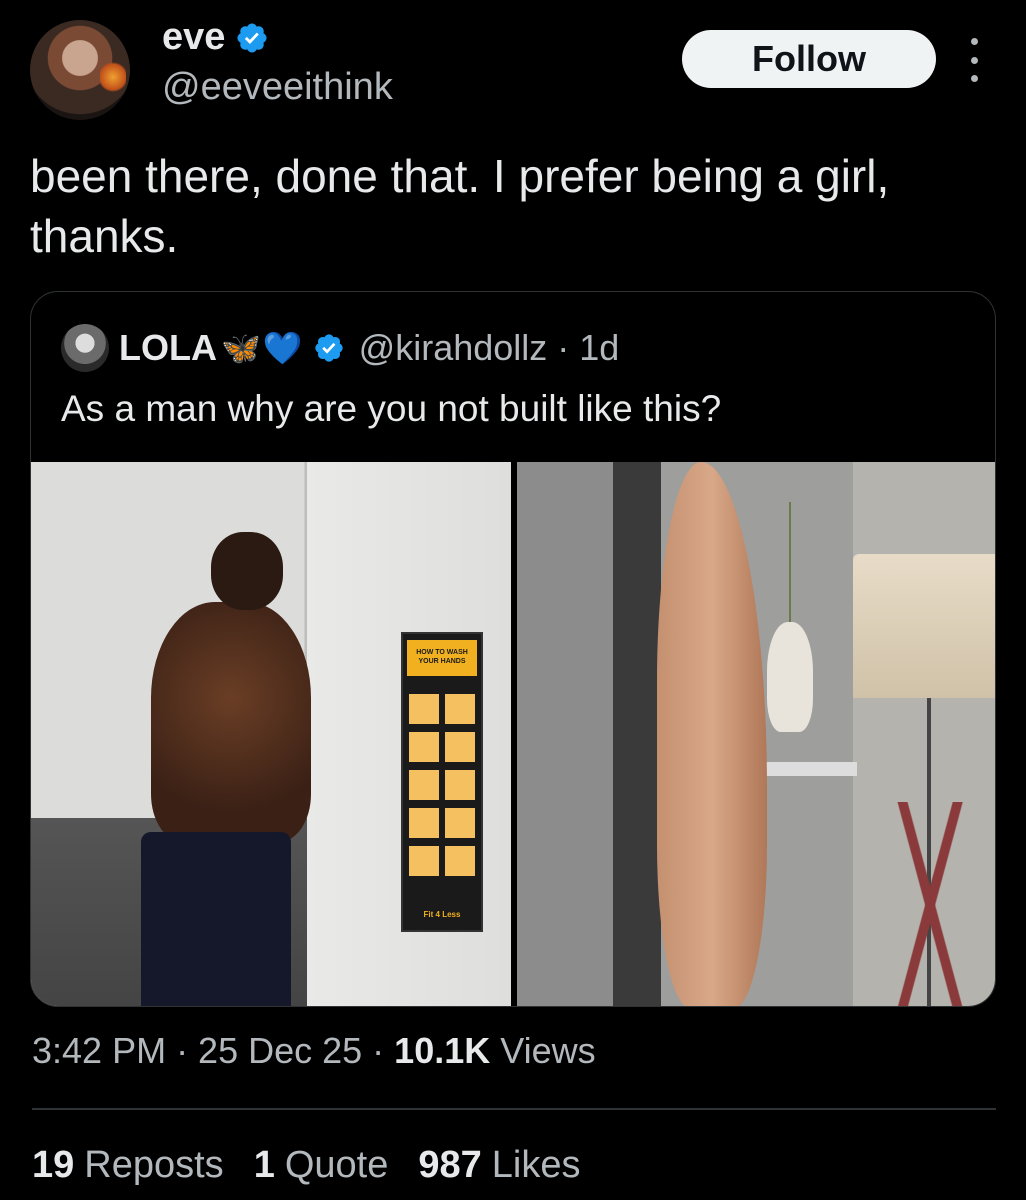  I want to click on head-shape, so click(247, 571).